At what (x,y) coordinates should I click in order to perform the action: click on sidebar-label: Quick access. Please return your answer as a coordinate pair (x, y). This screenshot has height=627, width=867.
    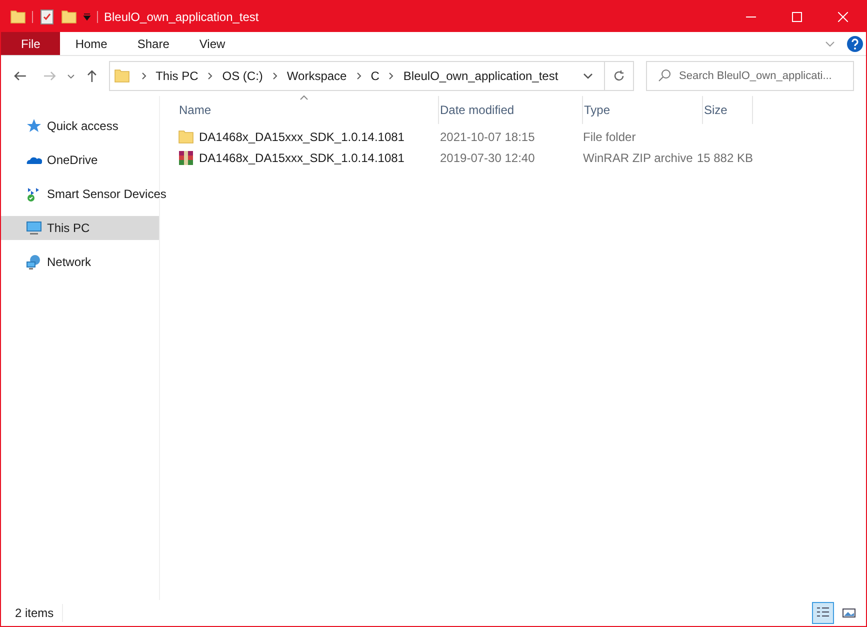
    Looking at the image, I should click on (82, 126).